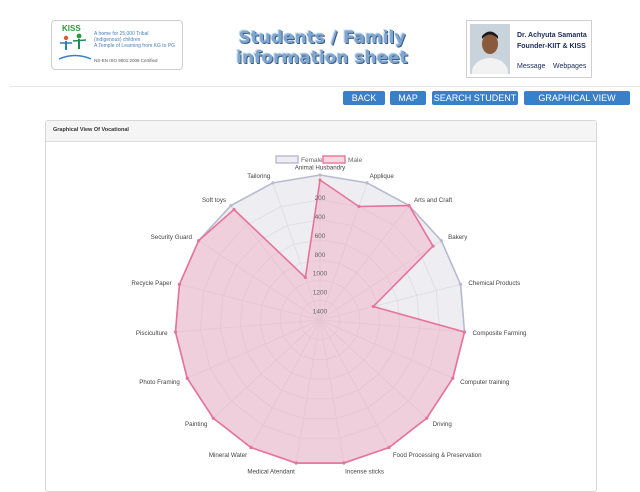 Image resolution: width=640 pixels, height=492 pixels. Describe the element at coordinates (443, 424) in the screenshot. I see `category-label: Driving` at that location.